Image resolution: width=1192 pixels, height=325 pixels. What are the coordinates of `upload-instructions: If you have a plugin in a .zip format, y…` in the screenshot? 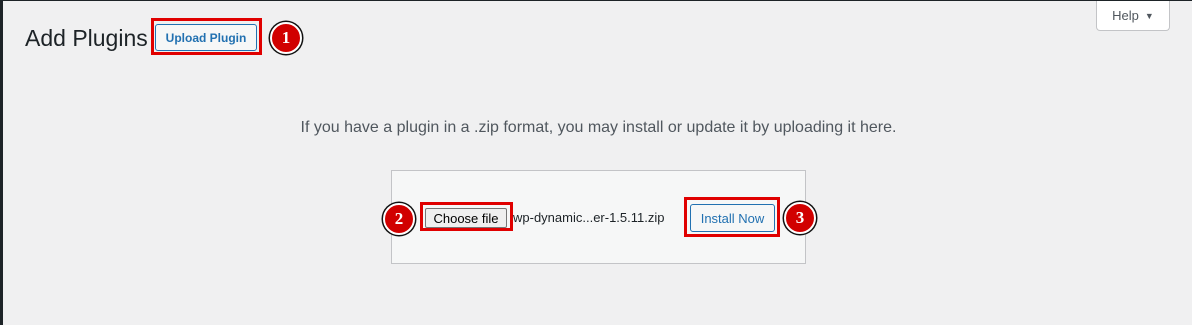 It's located at (598, 127).